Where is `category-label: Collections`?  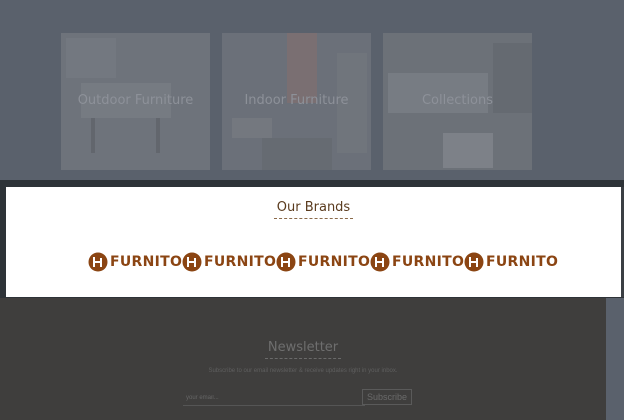
category-label: Collections is located at coordinates (457, 100).